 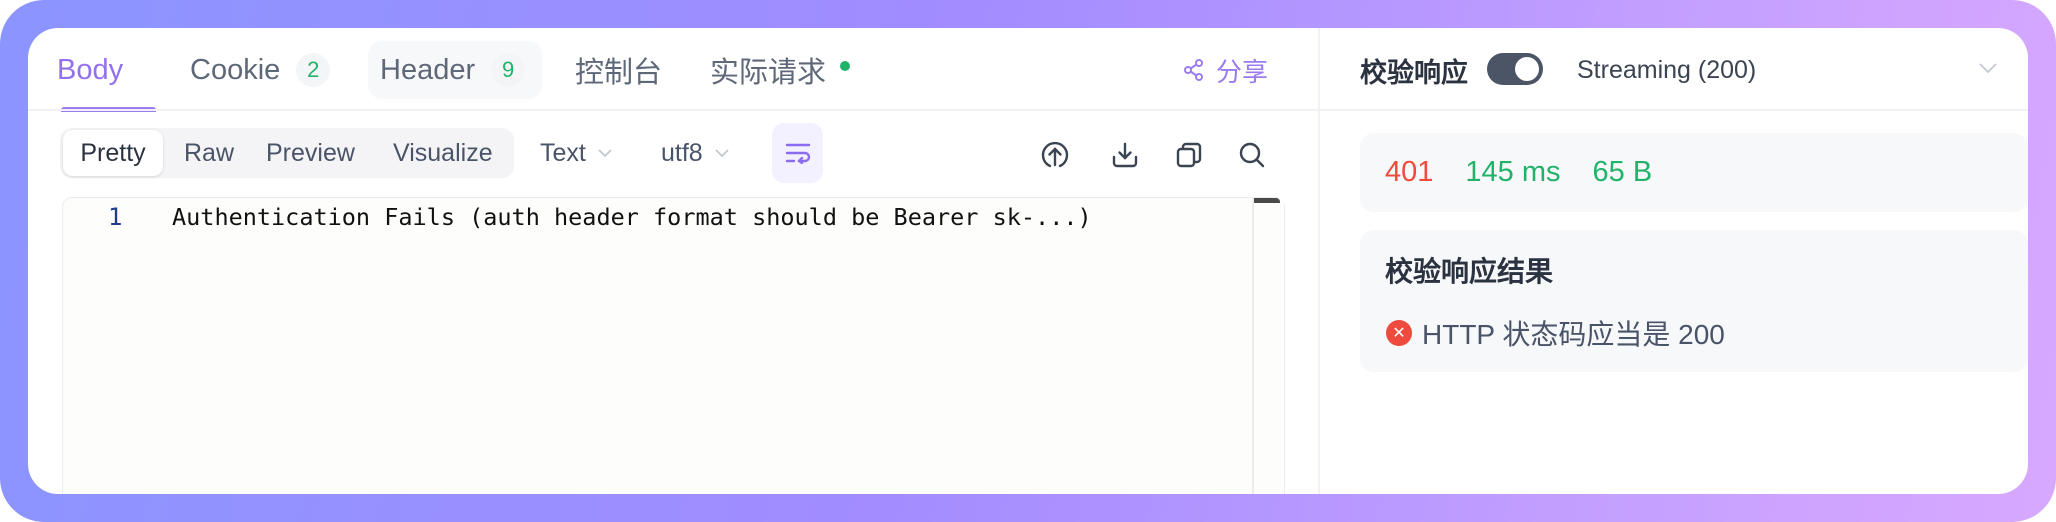 What do you see at coordinates (563, 152) in the screenshot?
I see `format-select-value: Text` at bounding box center [563, 152].